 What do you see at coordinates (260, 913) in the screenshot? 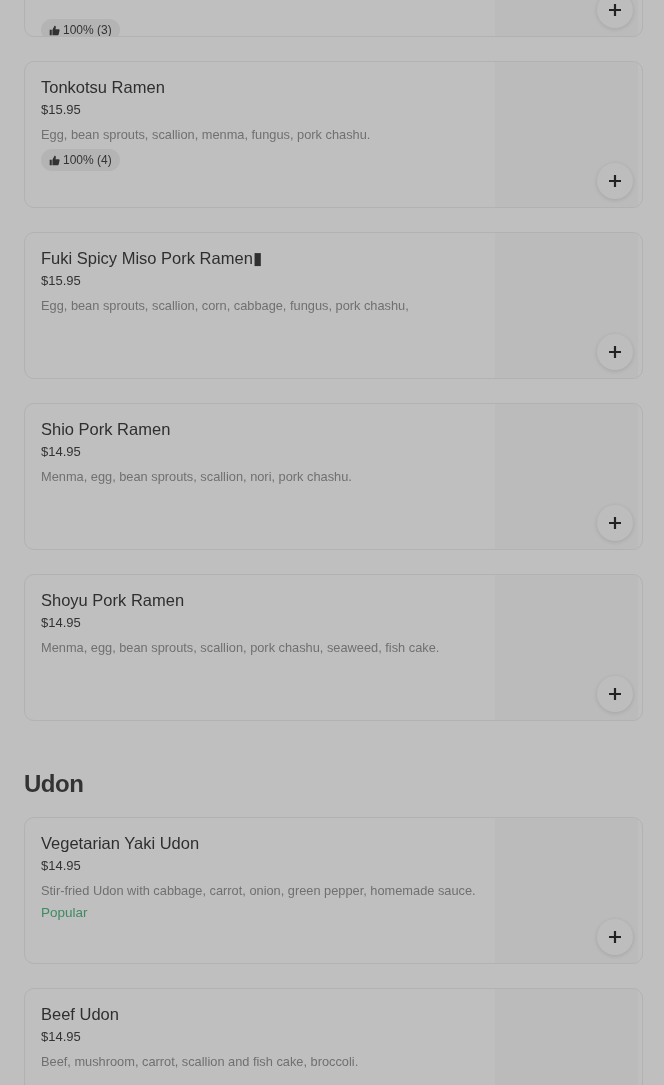
I see `popular-tag: Popular` at bounding box center [260, 913].